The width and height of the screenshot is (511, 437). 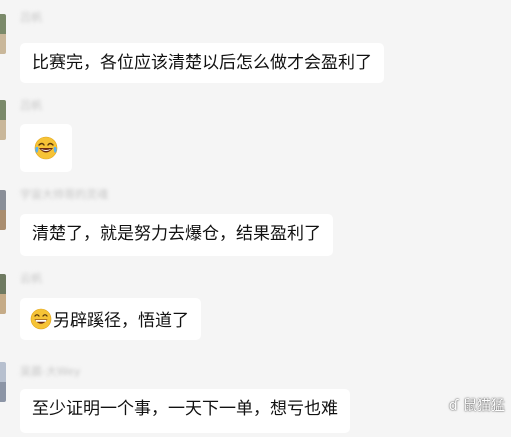 I want to click on message-bubble: 比赛完，各位应该清楚以后怎么做才会盈利了, so click(x=202, y=63).